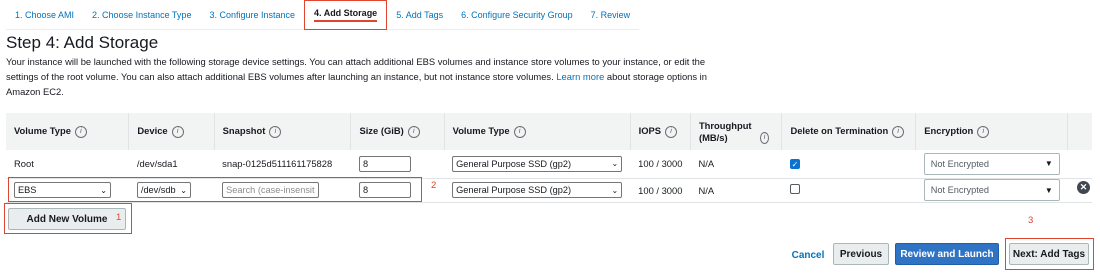 The width and height of the screenshot is (1100, 280). What do you see at coordinates (271, 190) in the screenshot?
I see `snapshot-search-input: Search (case-insensit` at bounding box center [271, 190].